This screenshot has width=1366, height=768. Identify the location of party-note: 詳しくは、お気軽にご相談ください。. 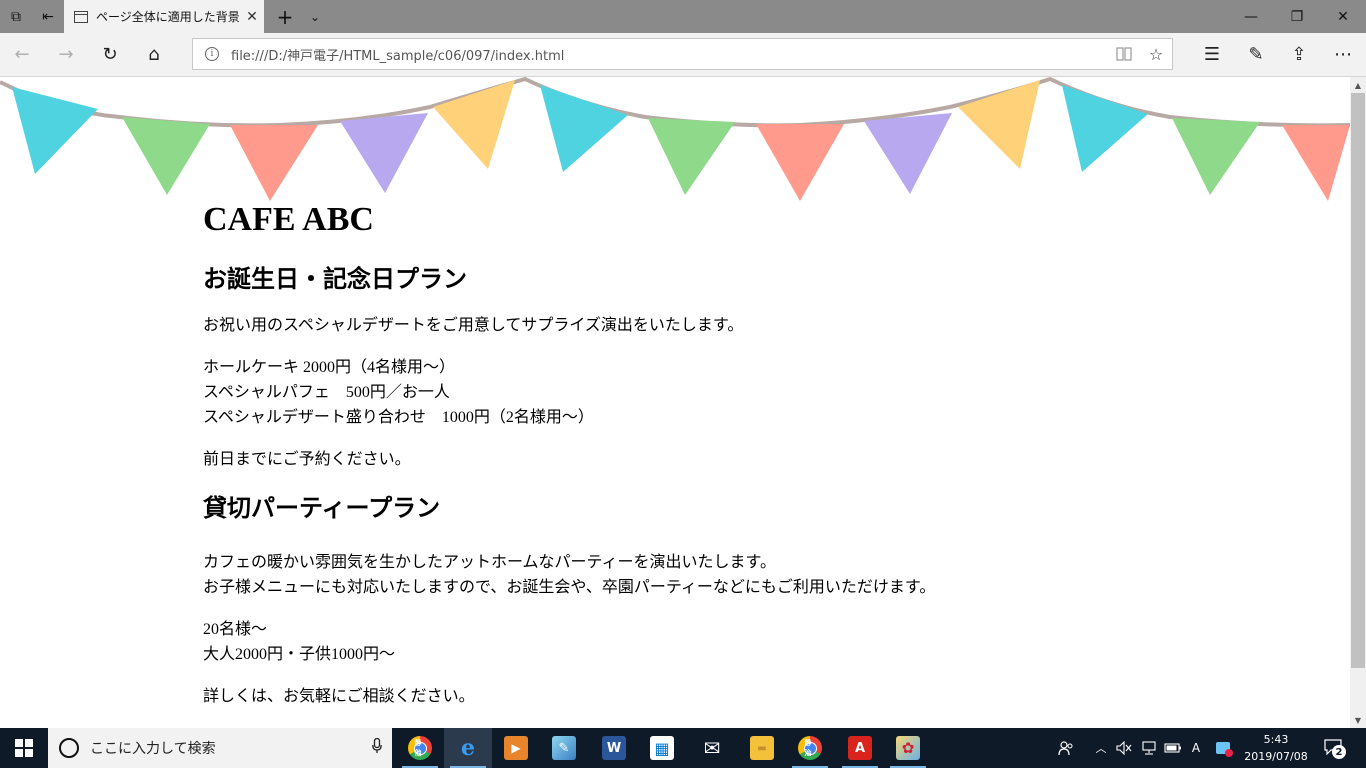
(339, 696).